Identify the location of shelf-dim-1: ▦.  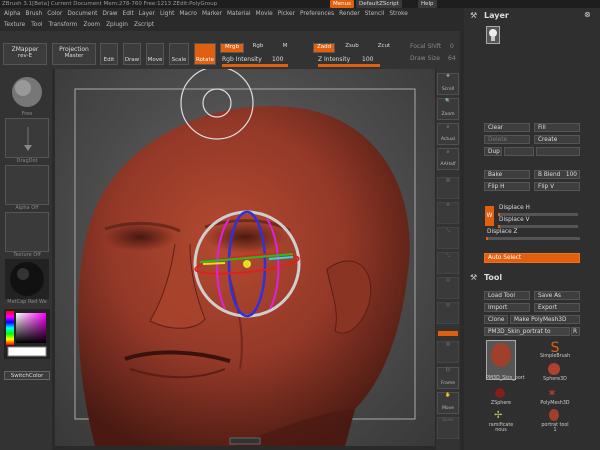
(448, 188).